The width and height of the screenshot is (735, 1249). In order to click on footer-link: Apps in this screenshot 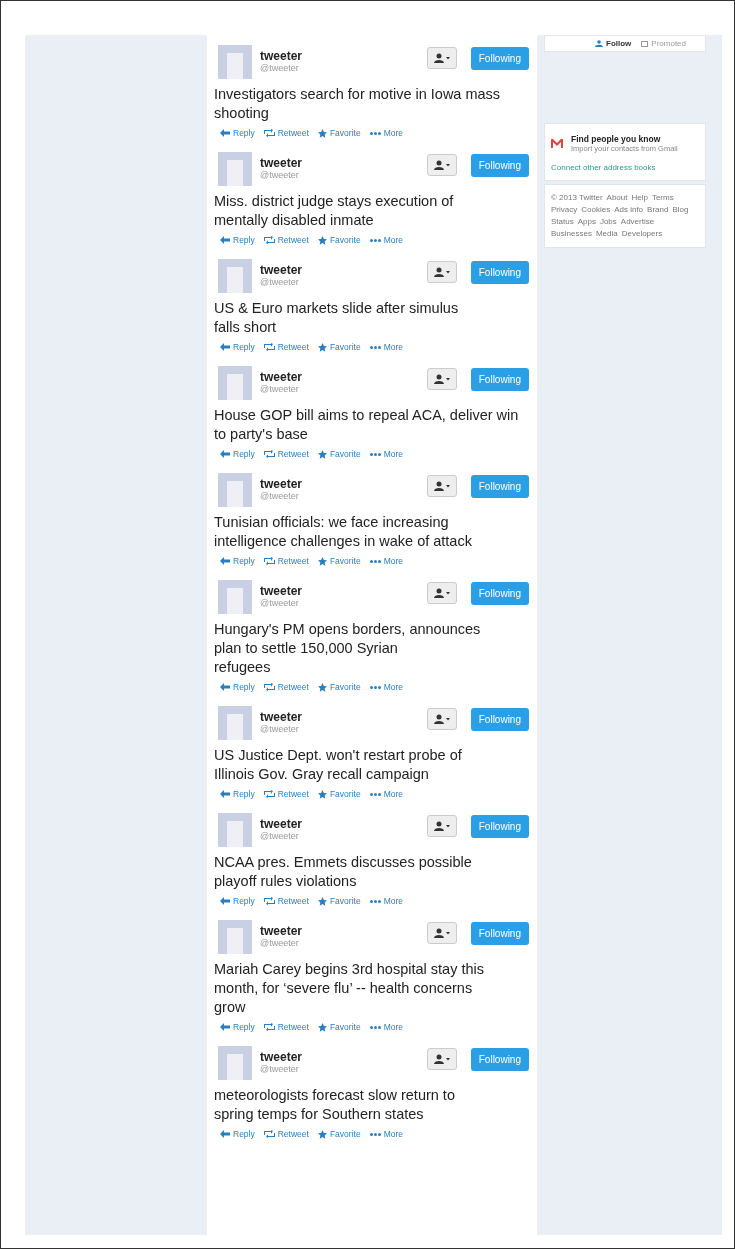, I will do `click(586, 222)`.